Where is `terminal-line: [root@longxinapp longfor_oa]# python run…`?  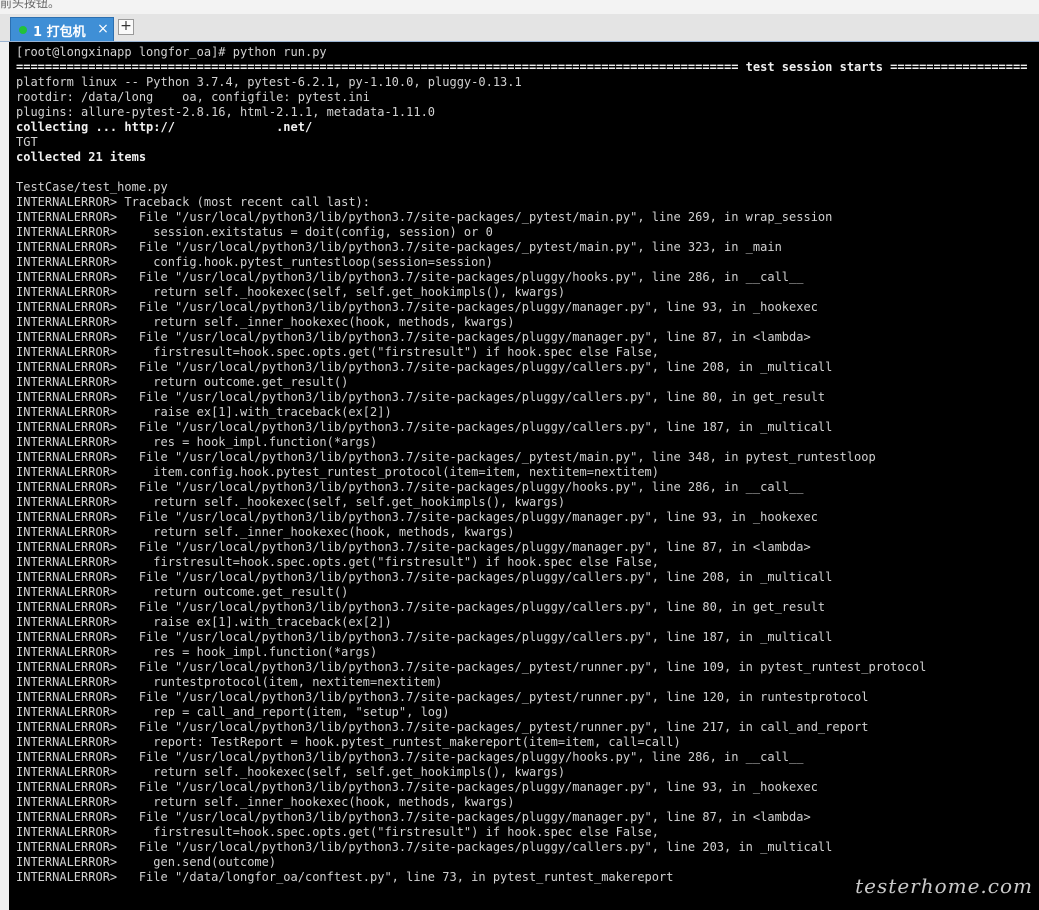 terminal-line: [root@longxinapp longfor_oa]# python run… is located at coordinates (171, 52).